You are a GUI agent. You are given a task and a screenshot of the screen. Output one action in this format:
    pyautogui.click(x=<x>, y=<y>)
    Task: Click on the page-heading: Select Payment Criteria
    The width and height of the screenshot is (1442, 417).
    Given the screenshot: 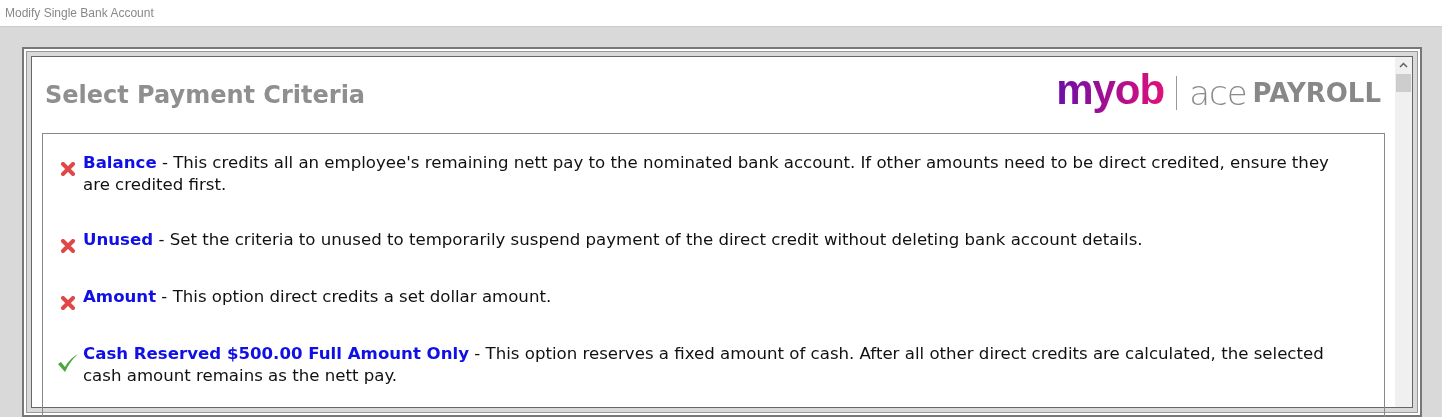 What is the action you would take?
    pyautogui.click(x=205, y=95)
    